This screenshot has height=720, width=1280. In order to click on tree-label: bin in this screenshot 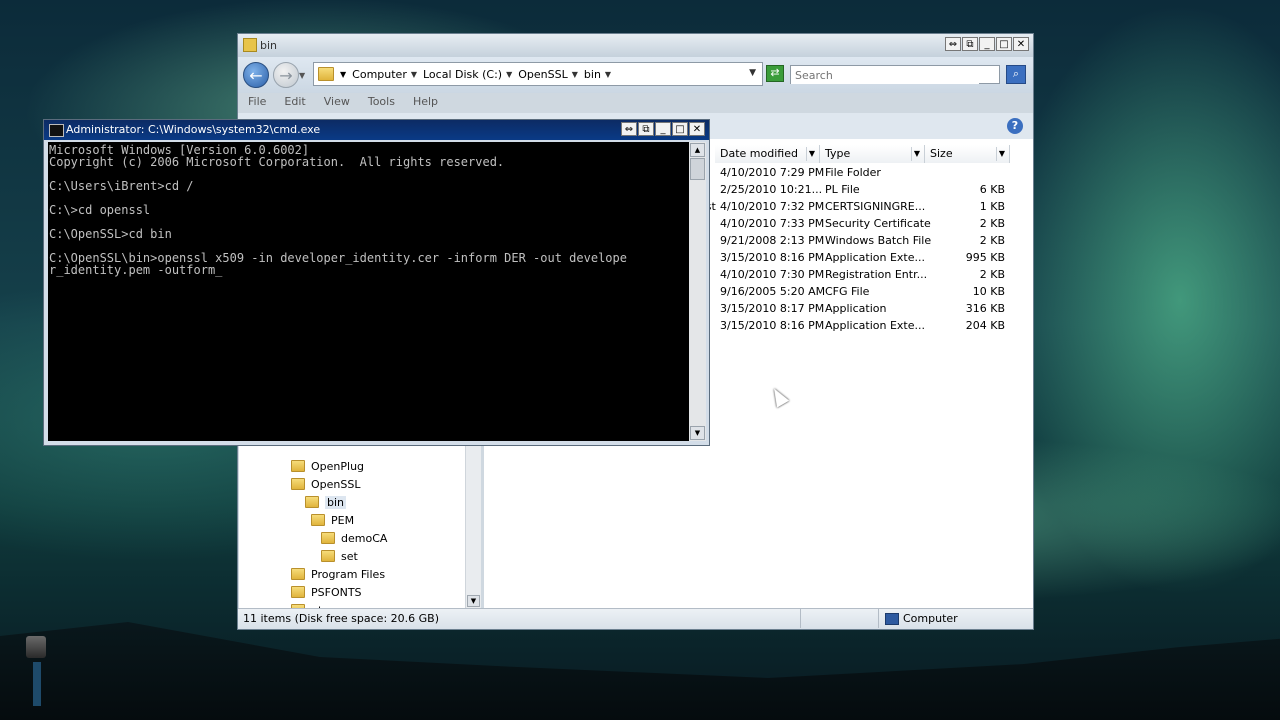, I will do `click(336, 502)`.